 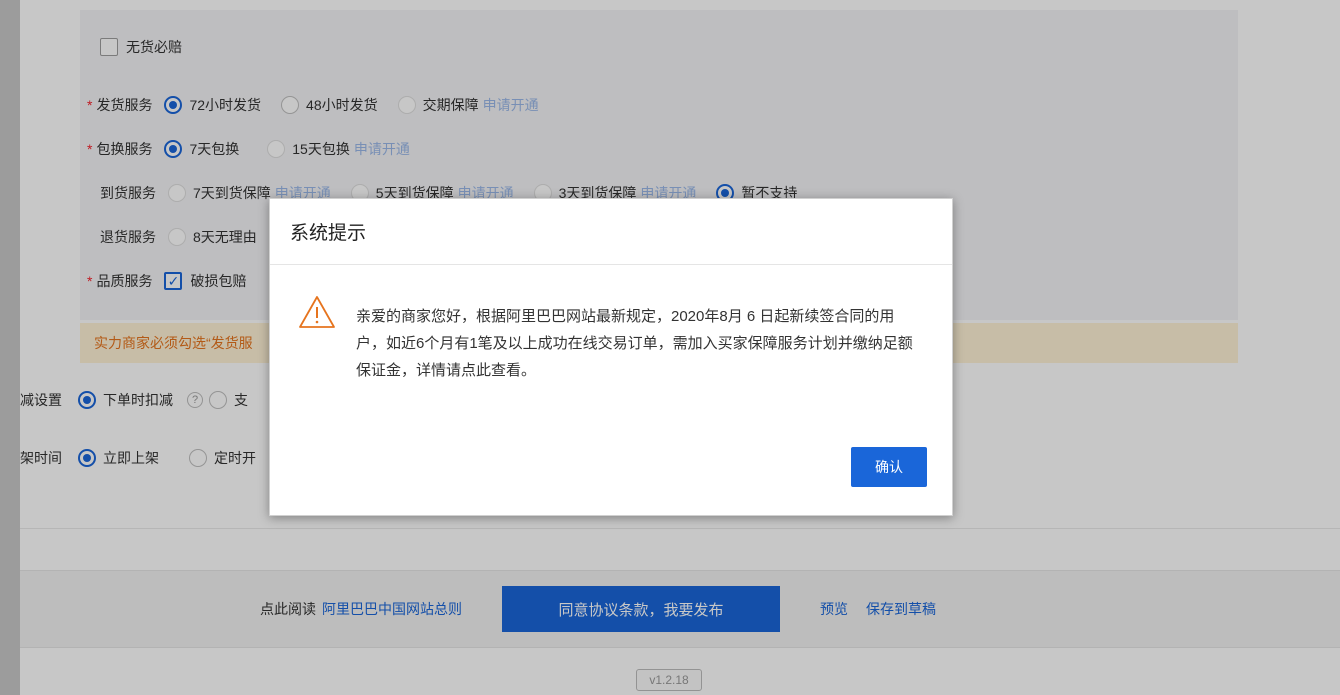 What do you see at coordinates (317, 312) in the screenshot?
I see `warning-icon` at bounding box center [317, 312].